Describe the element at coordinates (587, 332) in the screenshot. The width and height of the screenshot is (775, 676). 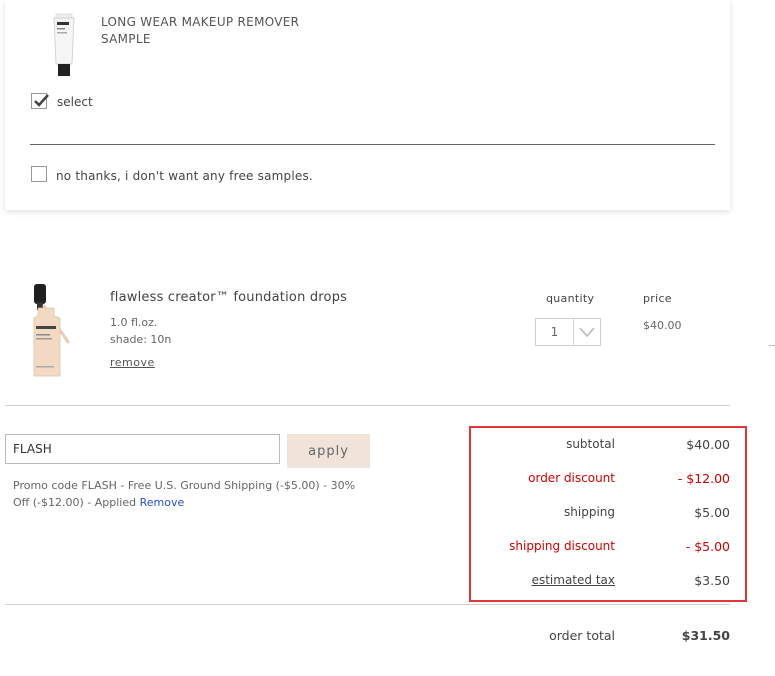
I see `chevron-down-icon` at that location.